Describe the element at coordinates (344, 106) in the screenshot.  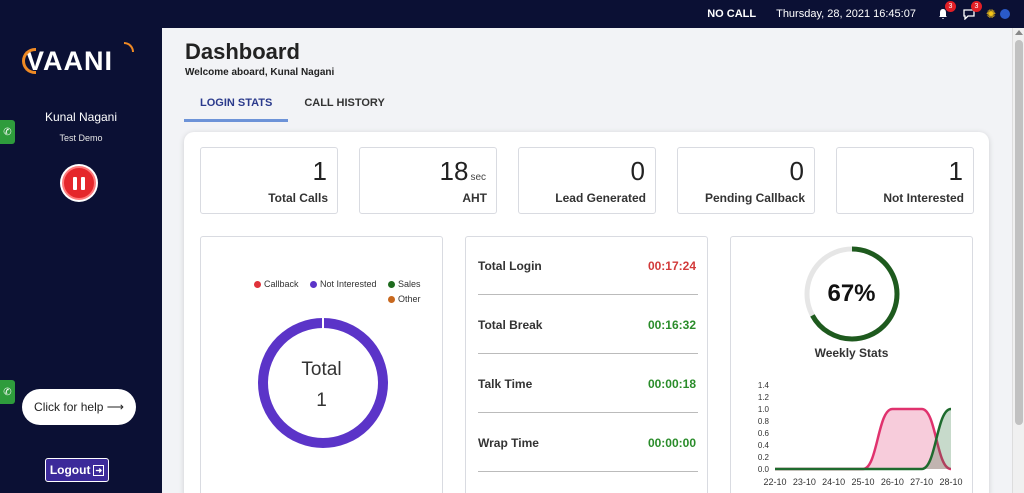
I see `tab-call-history: CALL HISTORY` at that location.